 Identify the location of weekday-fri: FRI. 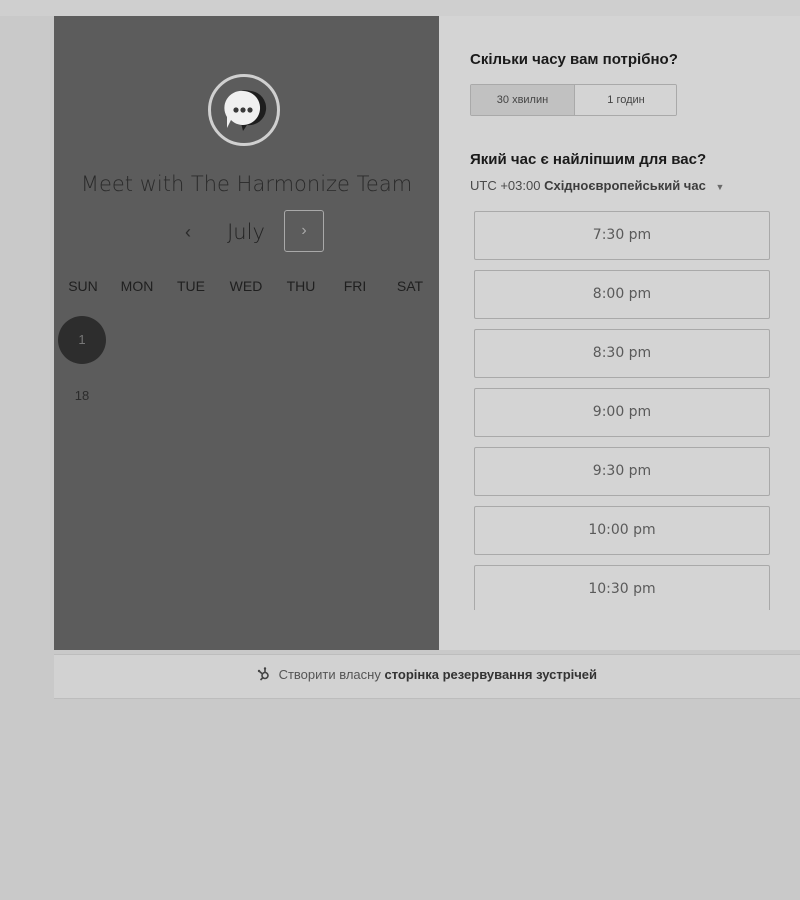
(355, 286).